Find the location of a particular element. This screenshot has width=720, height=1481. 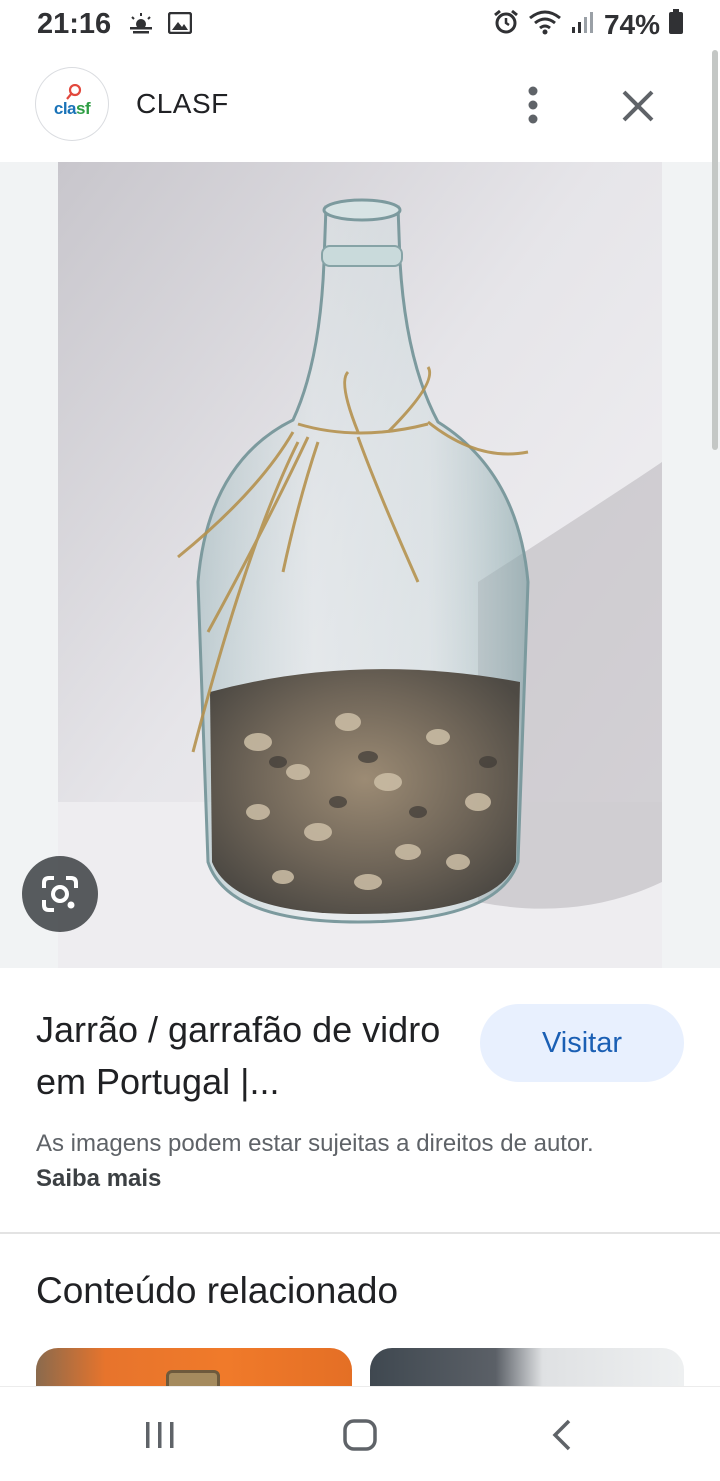

close-button is located at coordinates (638, 106).